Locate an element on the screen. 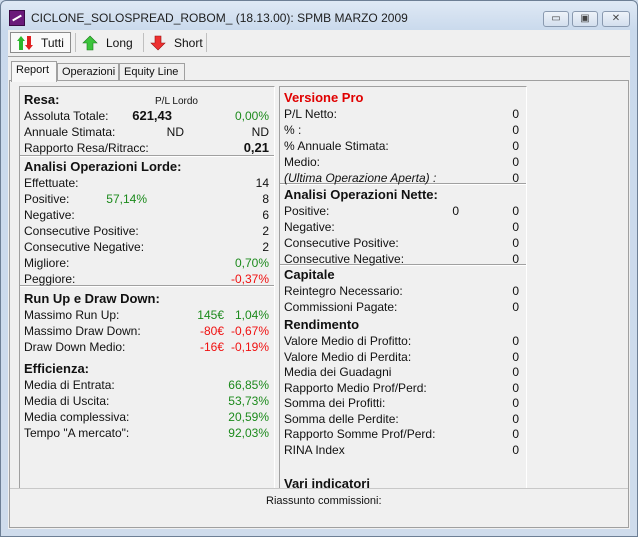  stat-mid-value: 0 is located at coordinates (455, 211).